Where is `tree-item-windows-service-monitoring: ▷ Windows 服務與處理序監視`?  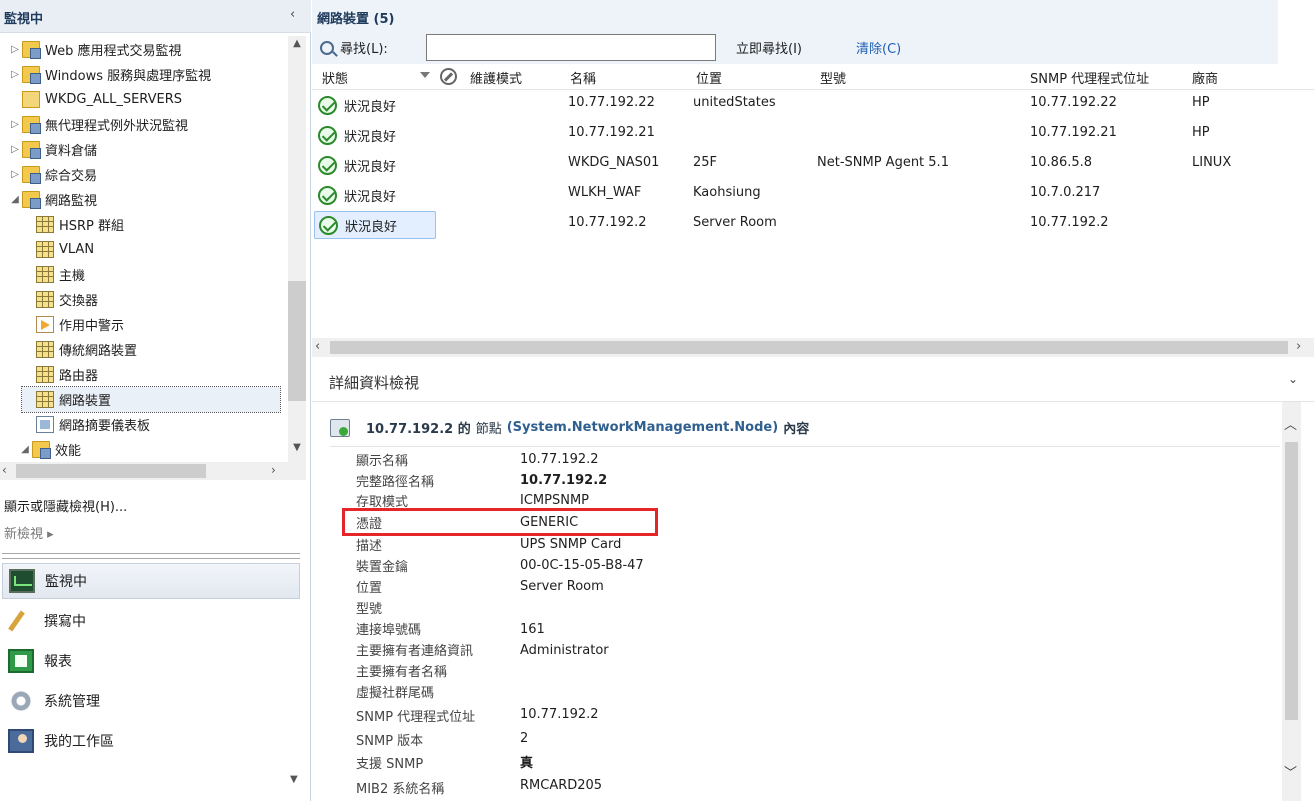 tree-item-windows-service-monitoring: ▷ Windows 服務與處理序監視 is located at coordinates (109, 74).